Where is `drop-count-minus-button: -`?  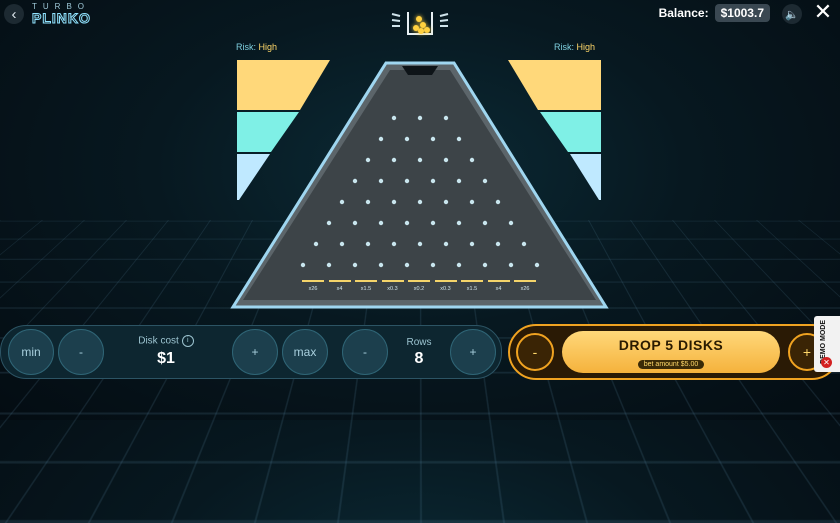
drop-count-minus-button: - is located at coordinates (535, 352).